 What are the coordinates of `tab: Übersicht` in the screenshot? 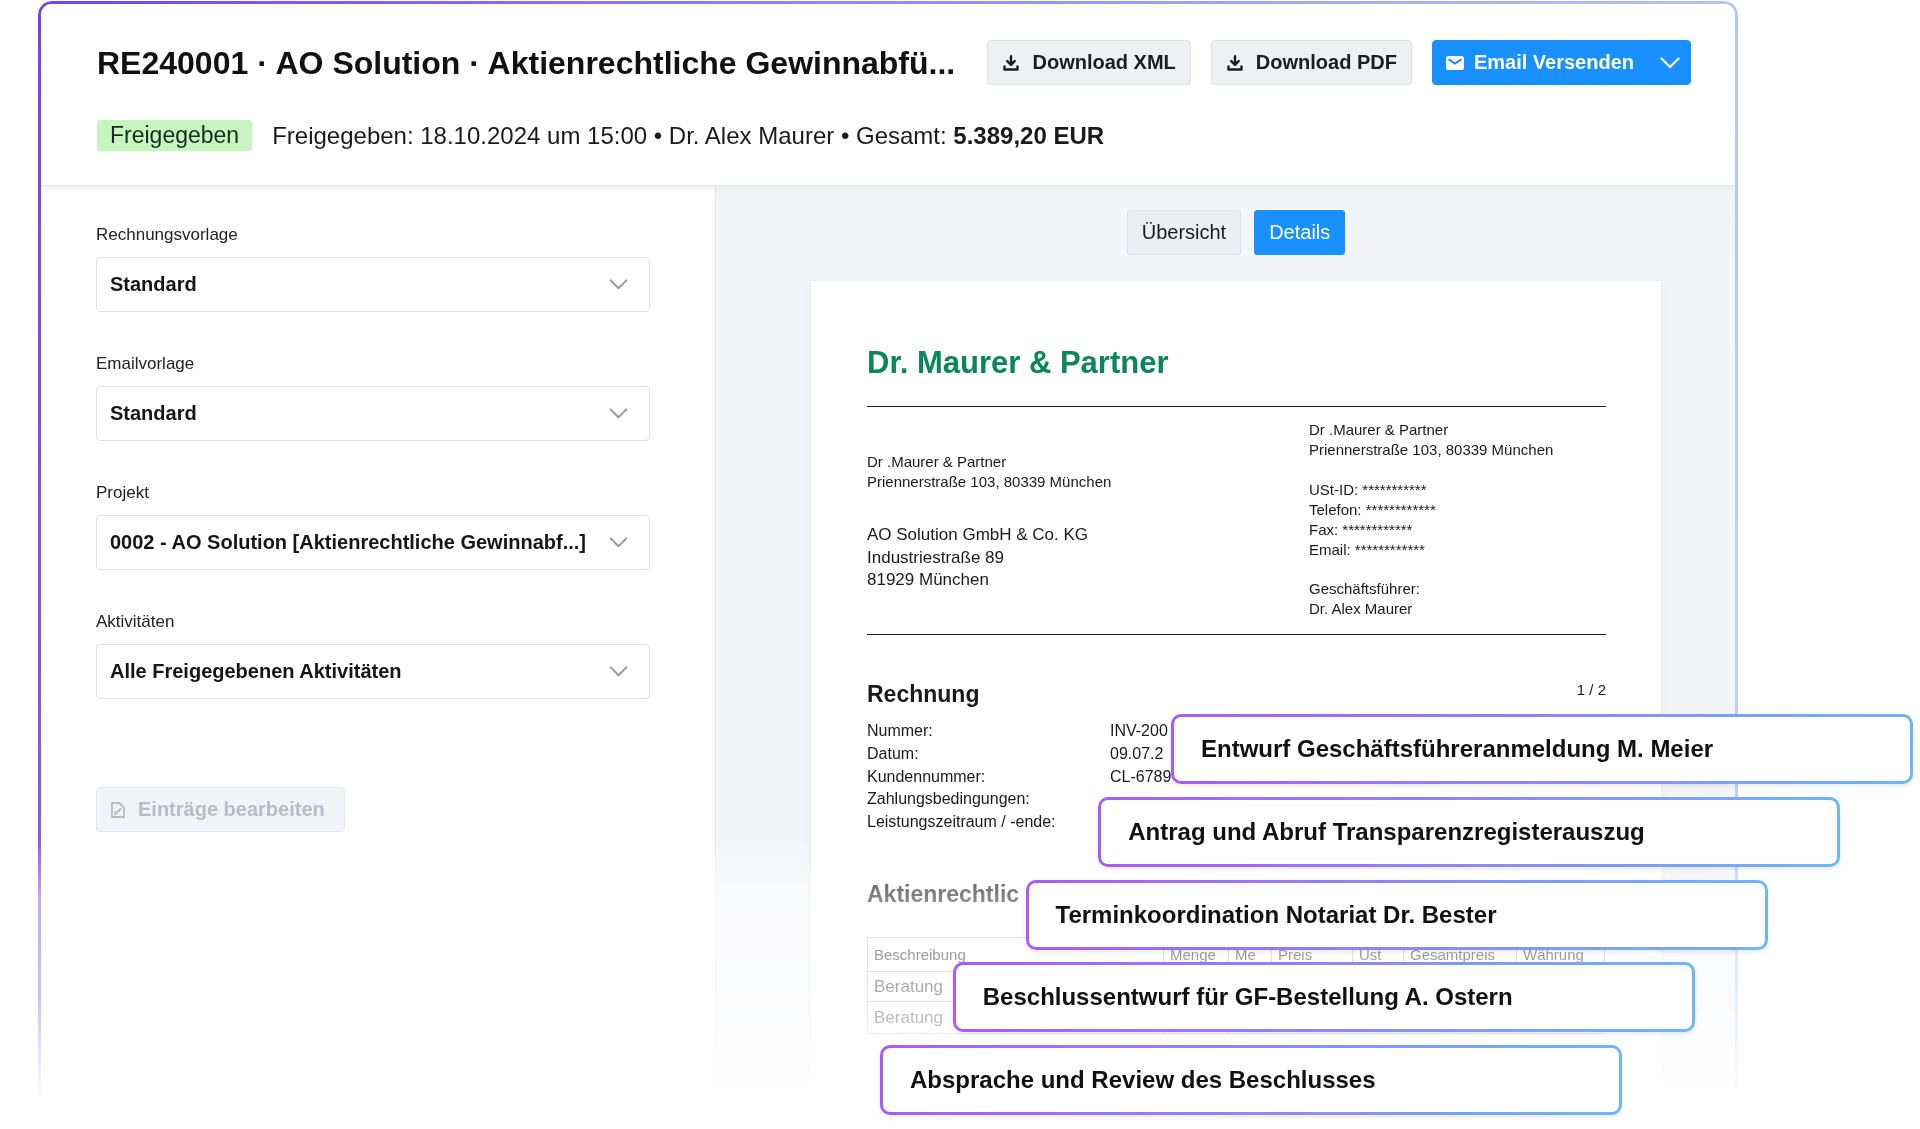 It's located at (1184, 232).